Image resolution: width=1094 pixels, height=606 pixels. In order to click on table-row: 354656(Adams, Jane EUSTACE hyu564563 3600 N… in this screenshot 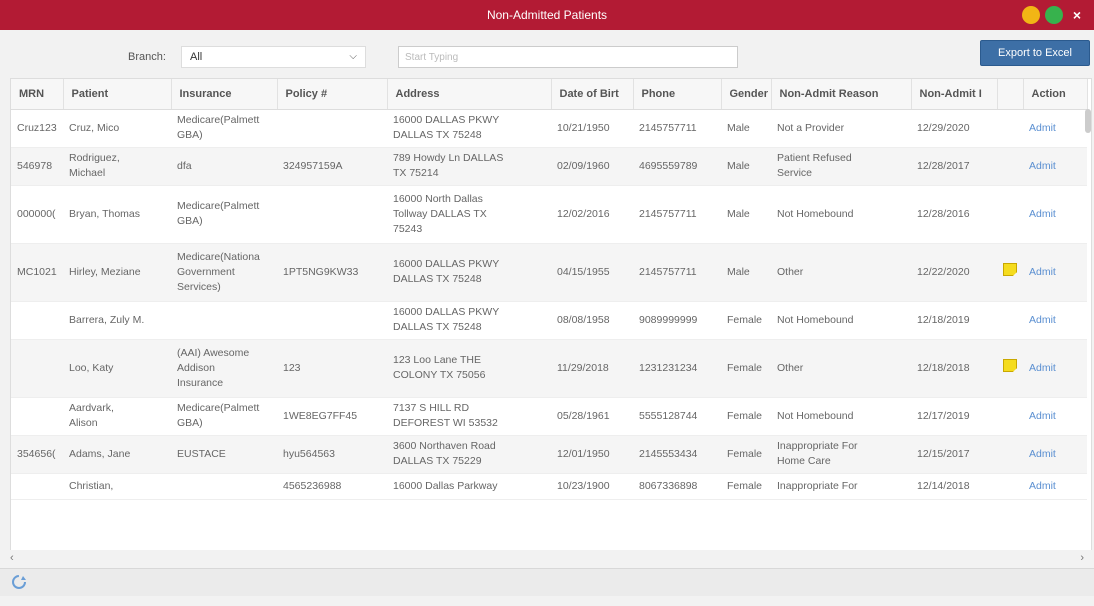, I will do `click(549, 454)`.